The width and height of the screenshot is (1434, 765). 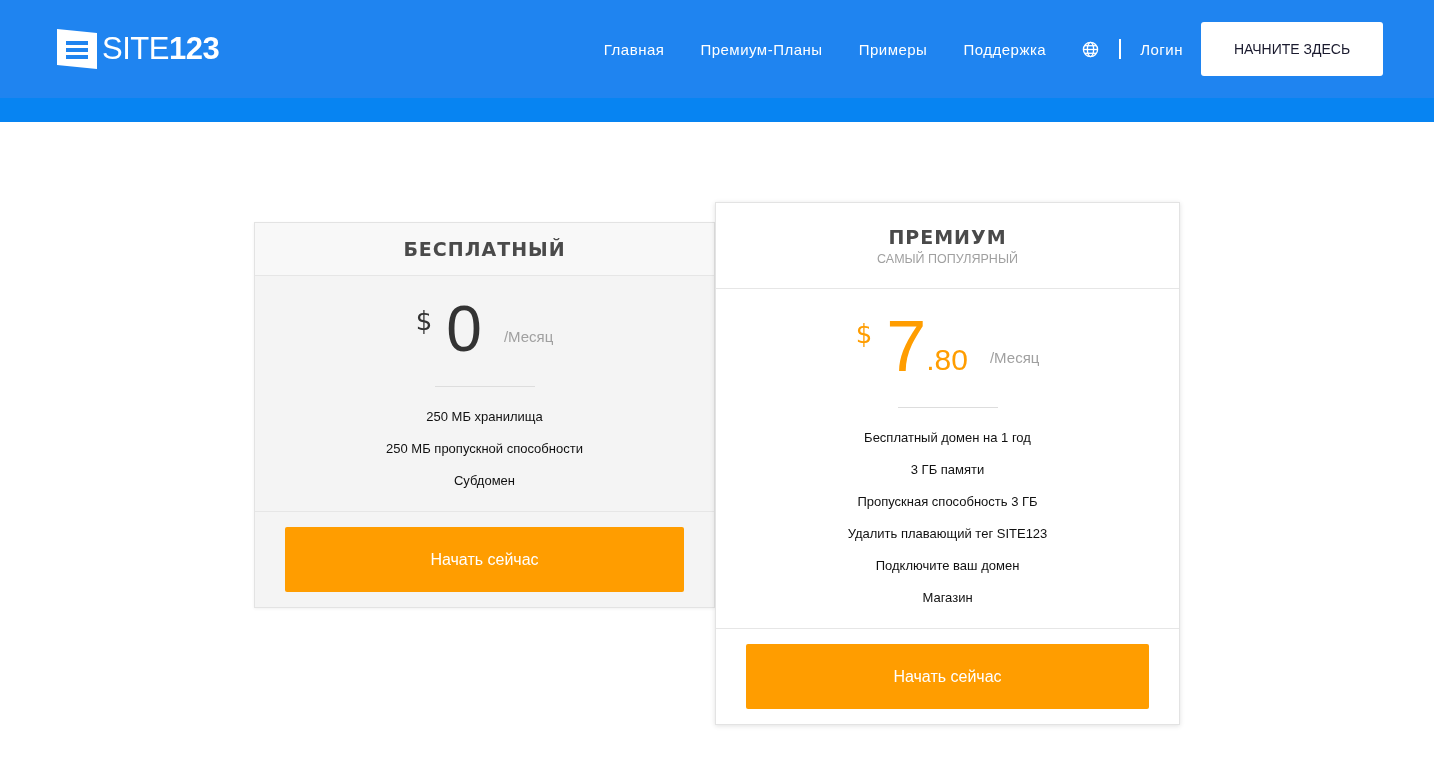 I want to click on start-button: НАЧНИТЕ ЗДЕСЬ, so click(x=1292, y=49).